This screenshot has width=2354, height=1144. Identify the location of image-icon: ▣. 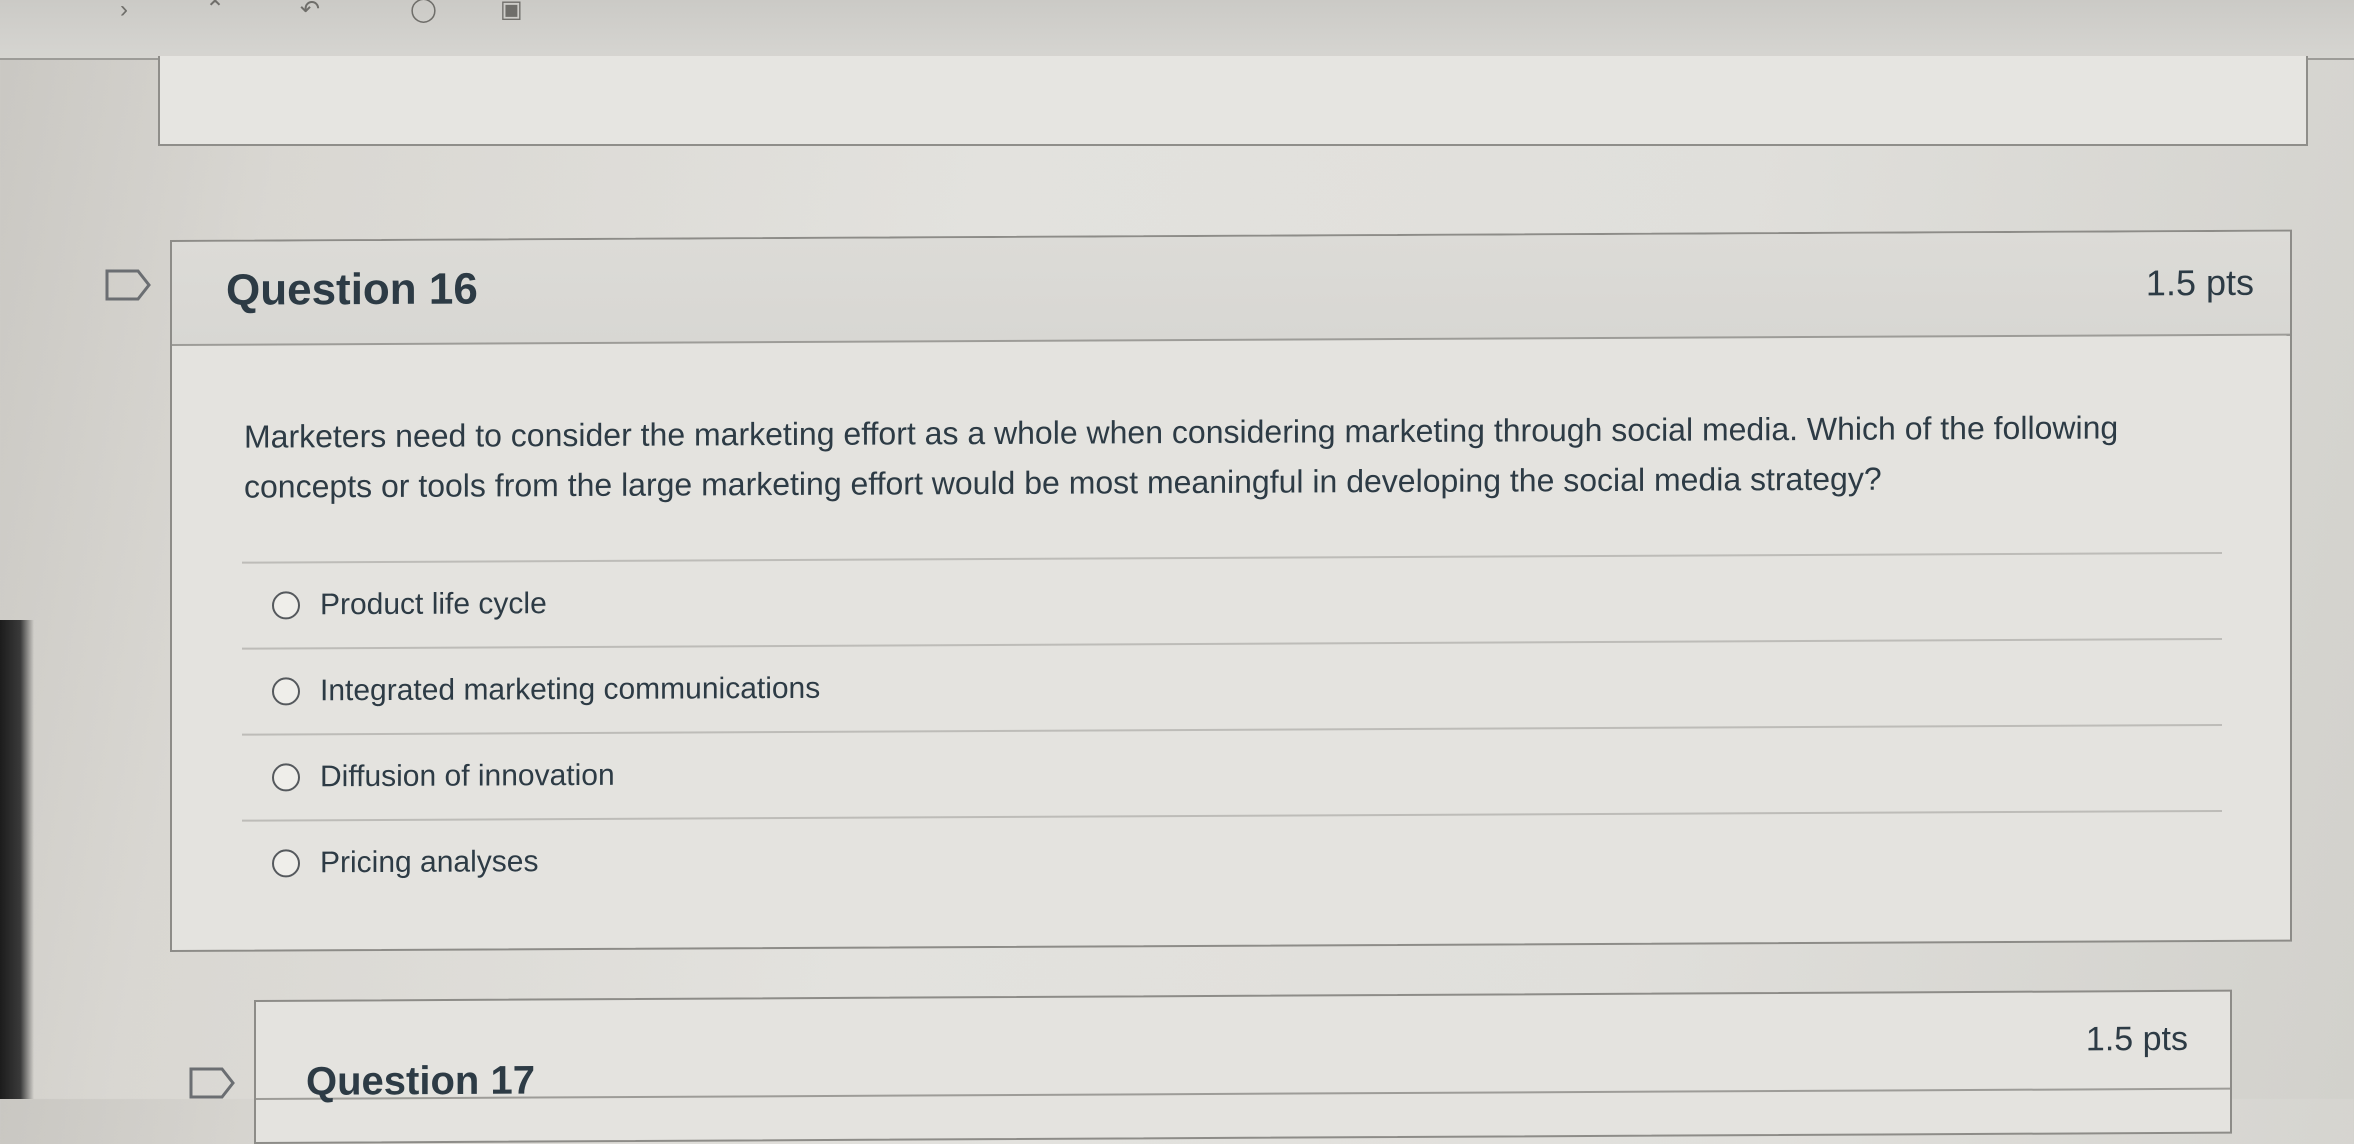
(511, 11).